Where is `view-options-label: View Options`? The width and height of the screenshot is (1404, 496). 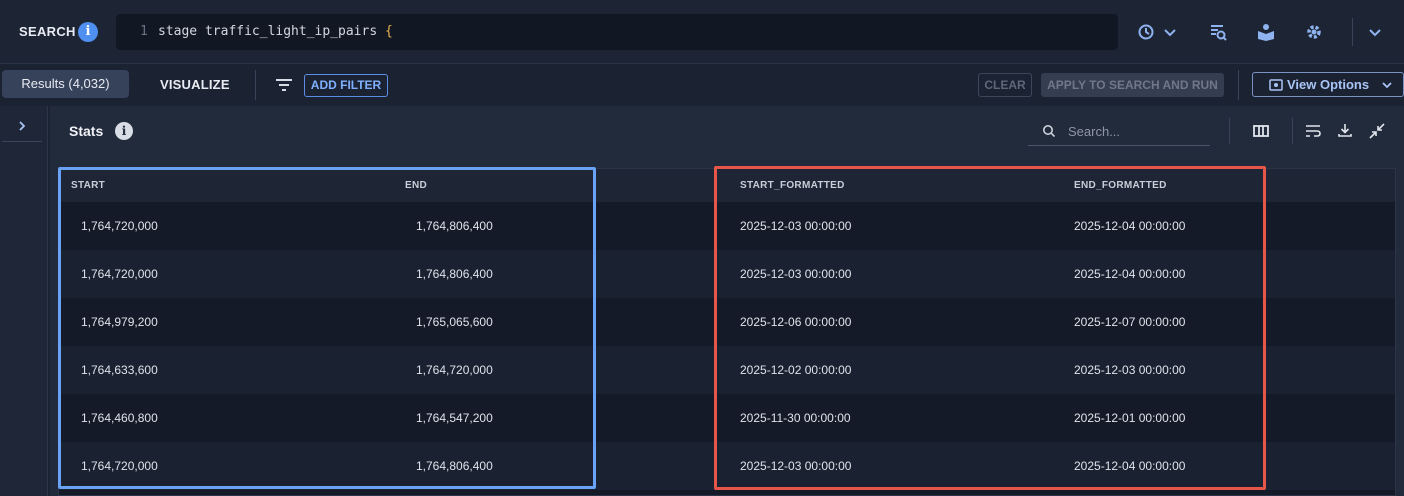 view-options-label: View Options is located at coordinates (1328, 84).